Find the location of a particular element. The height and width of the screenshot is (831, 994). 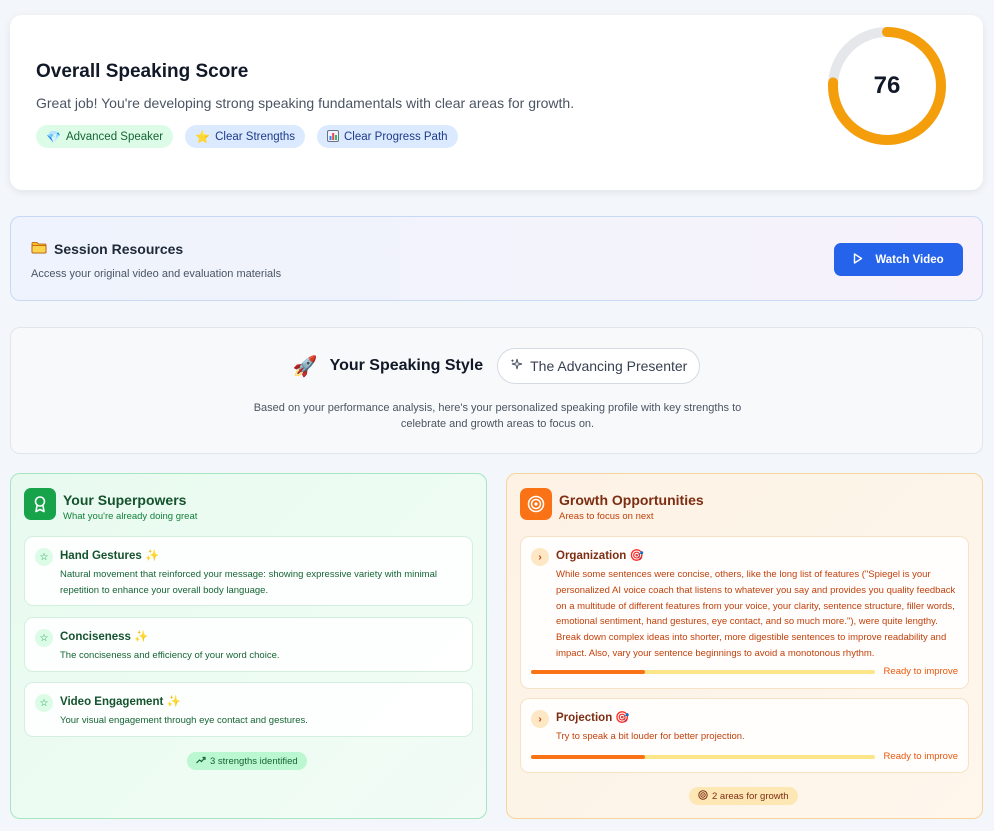

star-icon: ⭐ is located at coordinates (203, 136).